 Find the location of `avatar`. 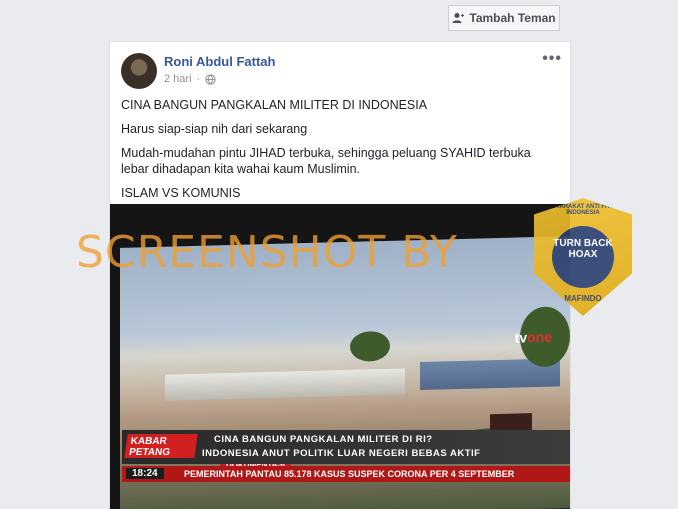

avatar is located at coordinates (139, 71).